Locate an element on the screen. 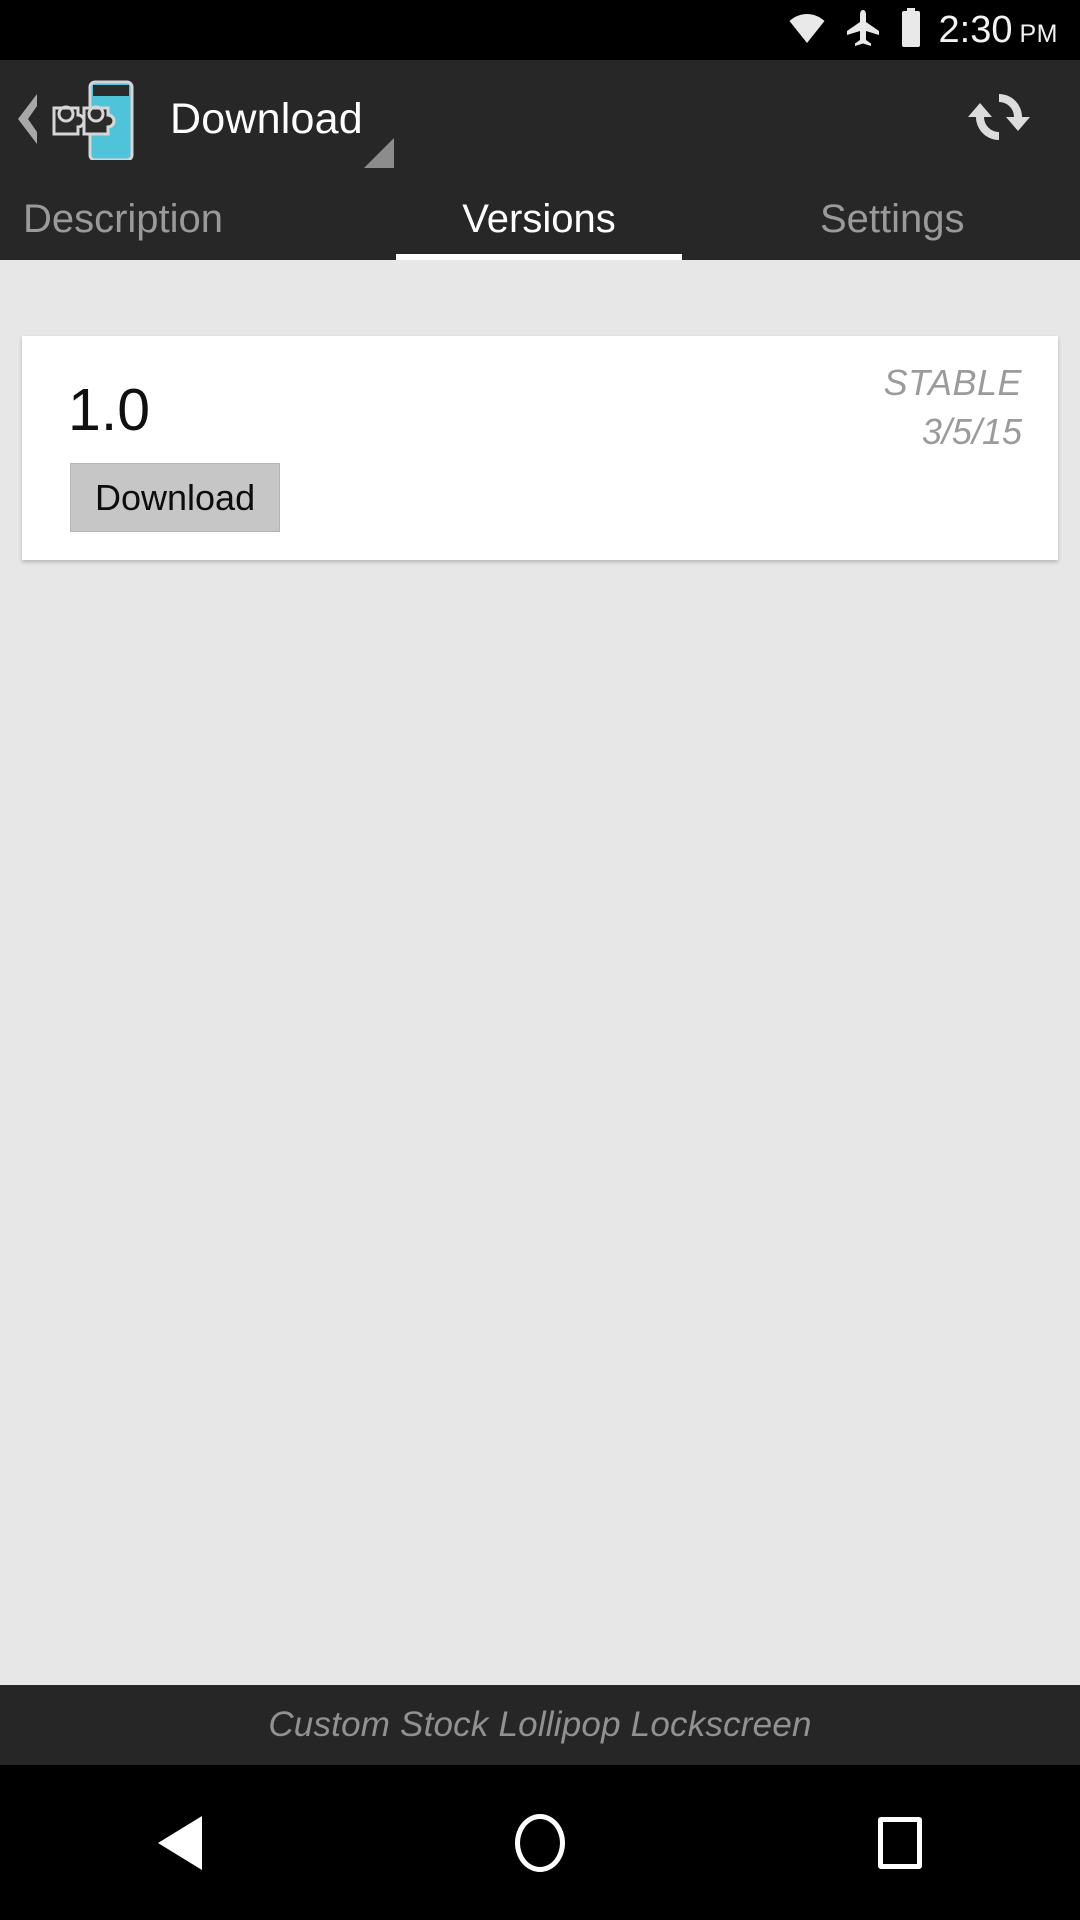 The width and height of the screenshot is (1080, 1920). nav-home-circle-icon is located at coordinates (540, 1842).